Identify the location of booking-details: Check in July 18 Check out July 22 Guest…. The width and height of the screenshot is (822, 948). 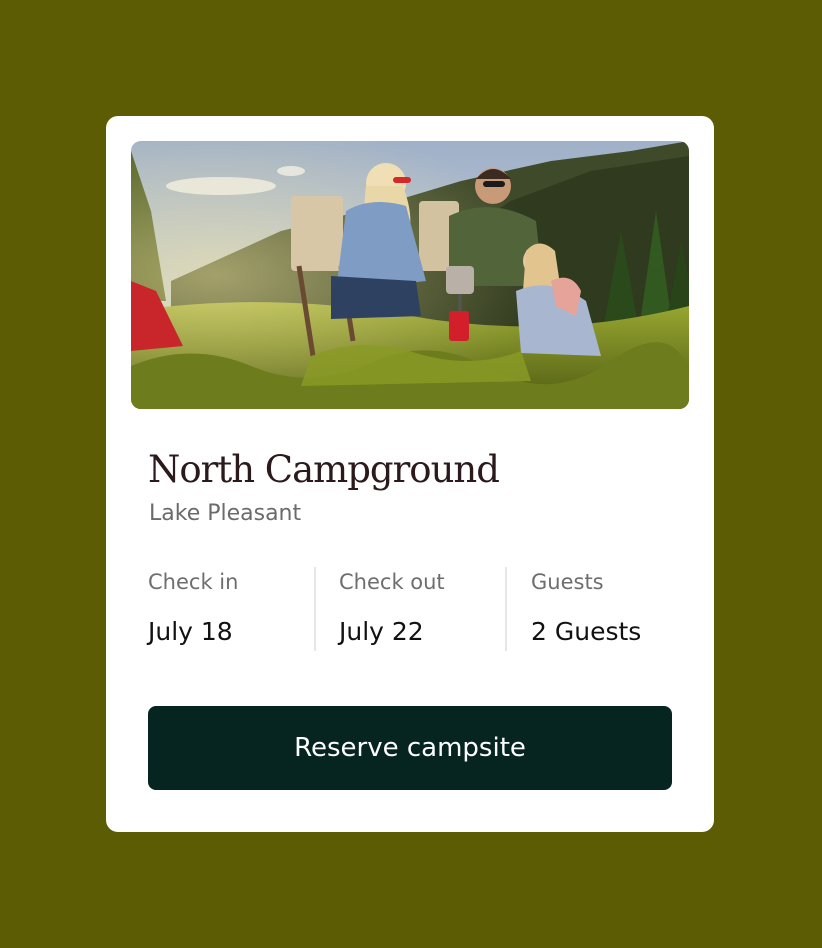
(410, 609).